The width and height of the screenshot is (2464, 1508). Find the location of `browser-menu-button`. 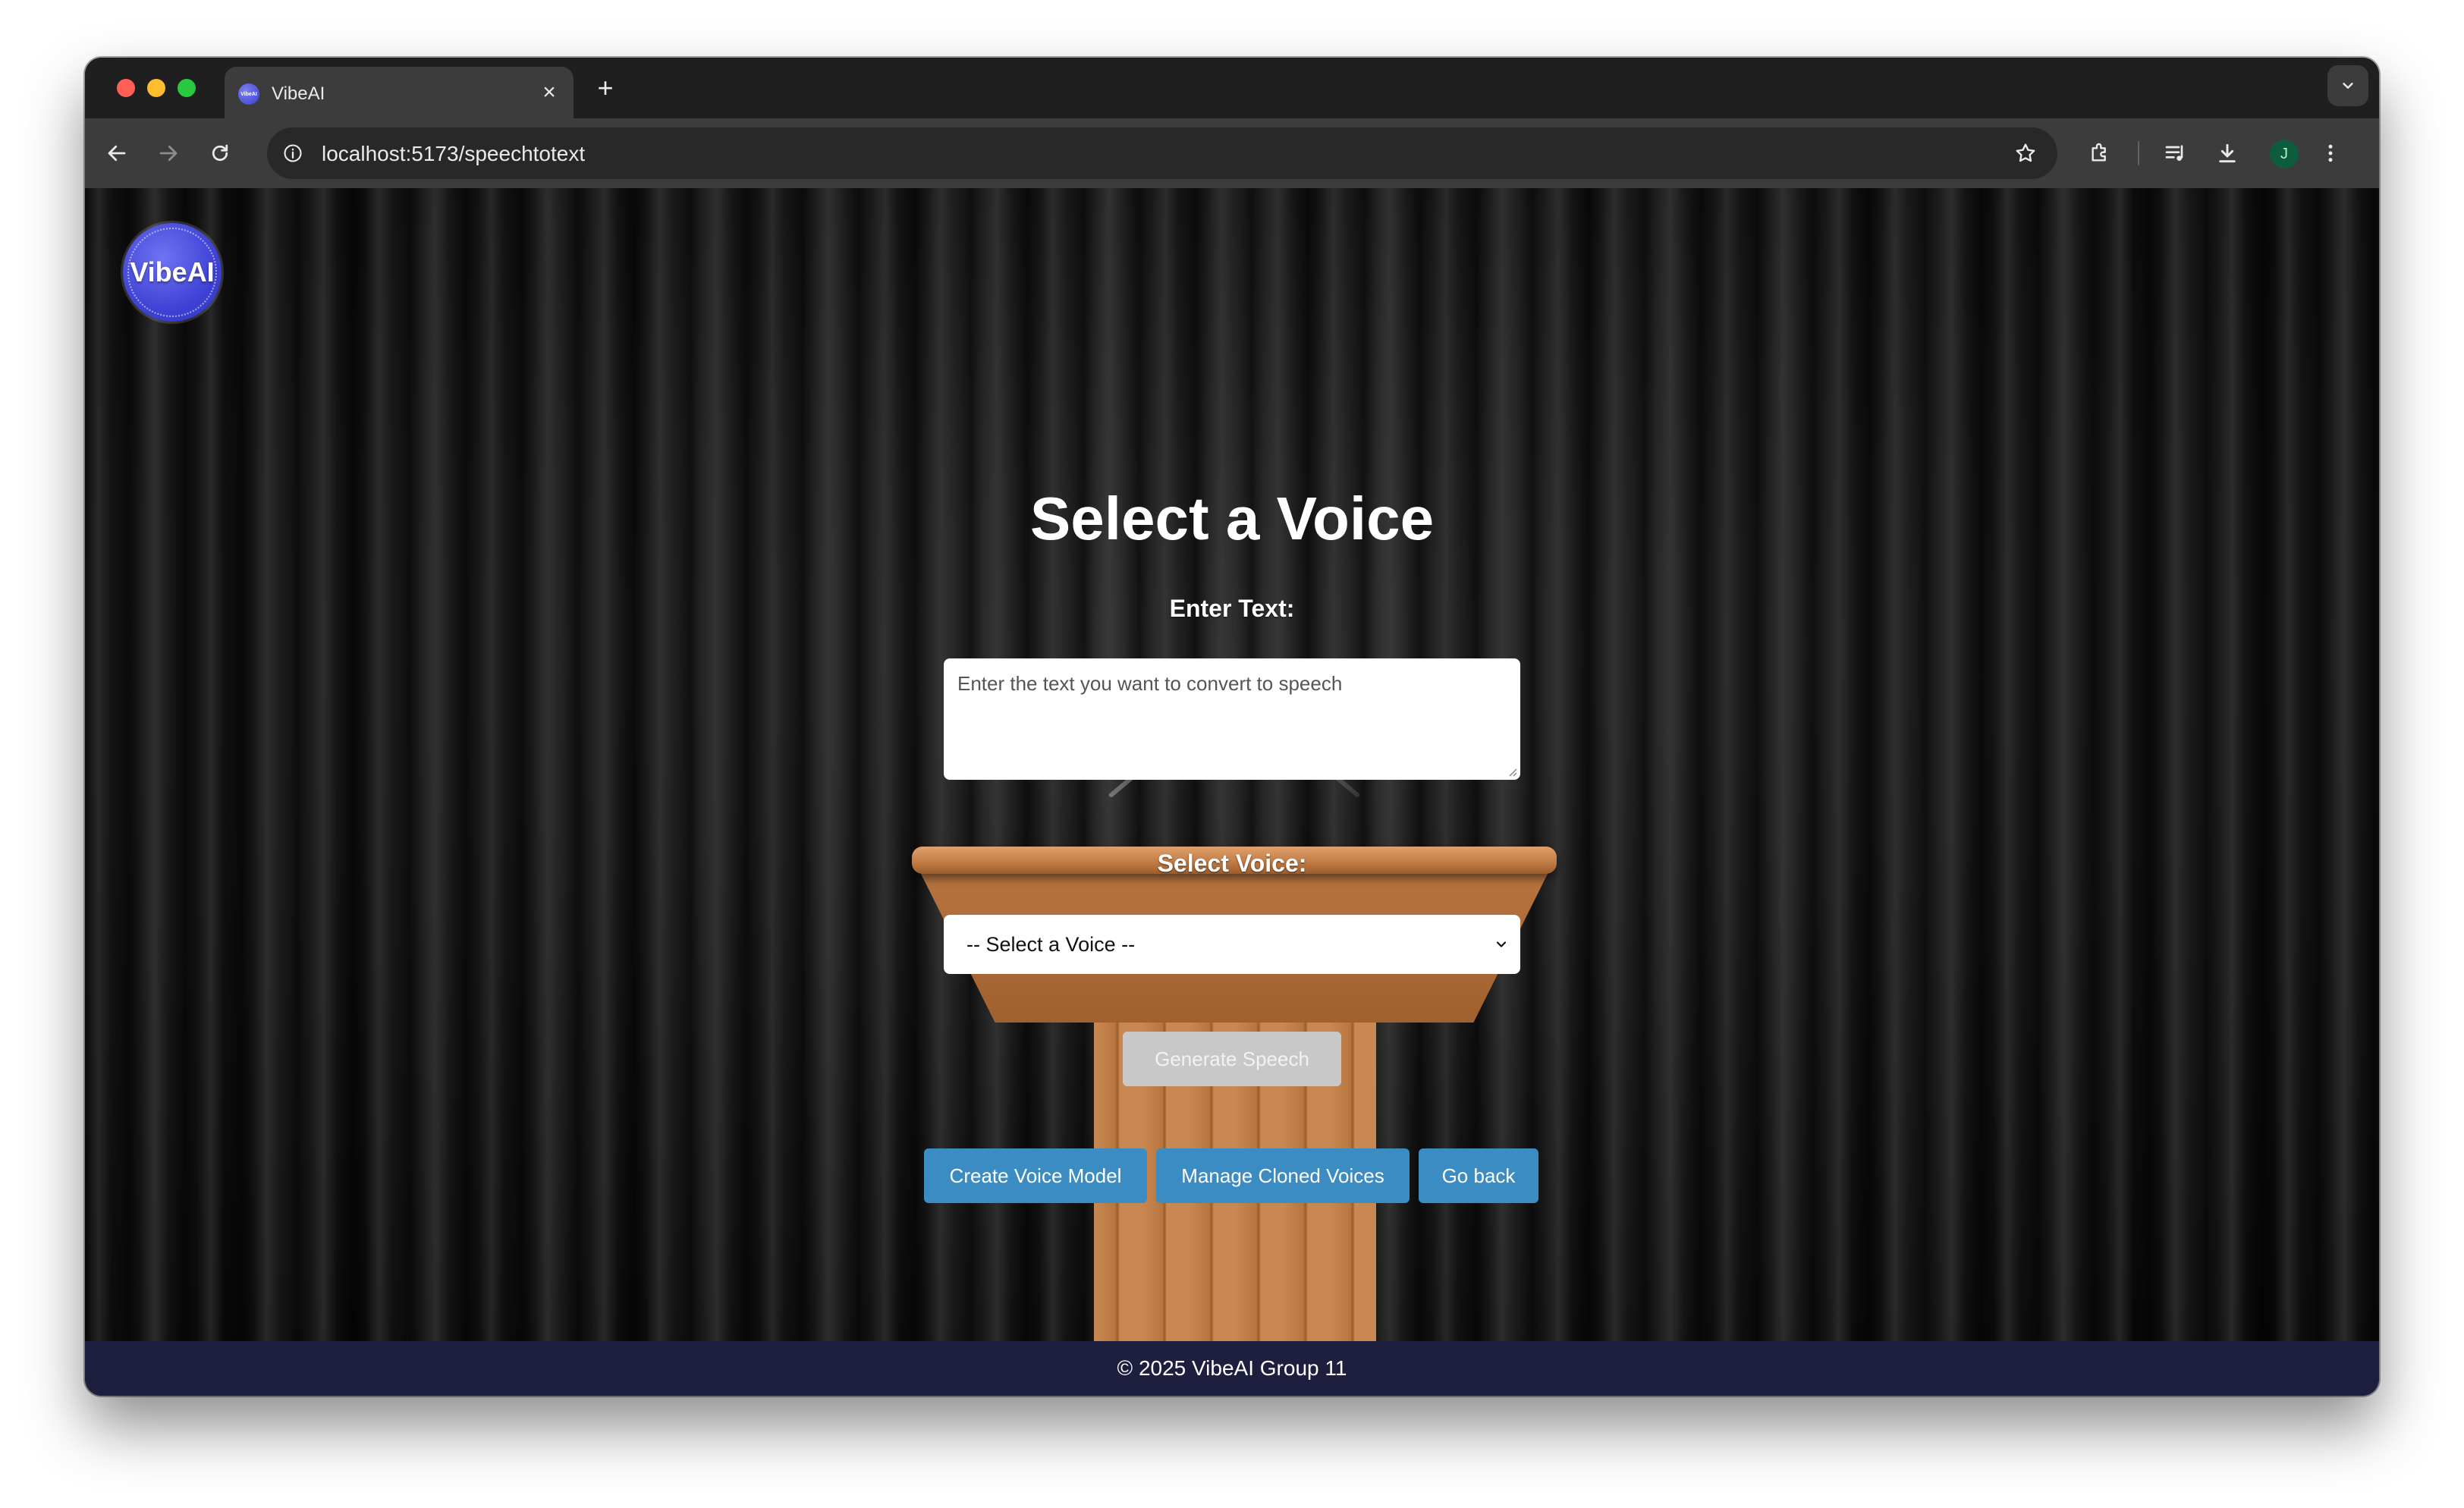

browser-menu-button is located at coordinates (2330, 153).